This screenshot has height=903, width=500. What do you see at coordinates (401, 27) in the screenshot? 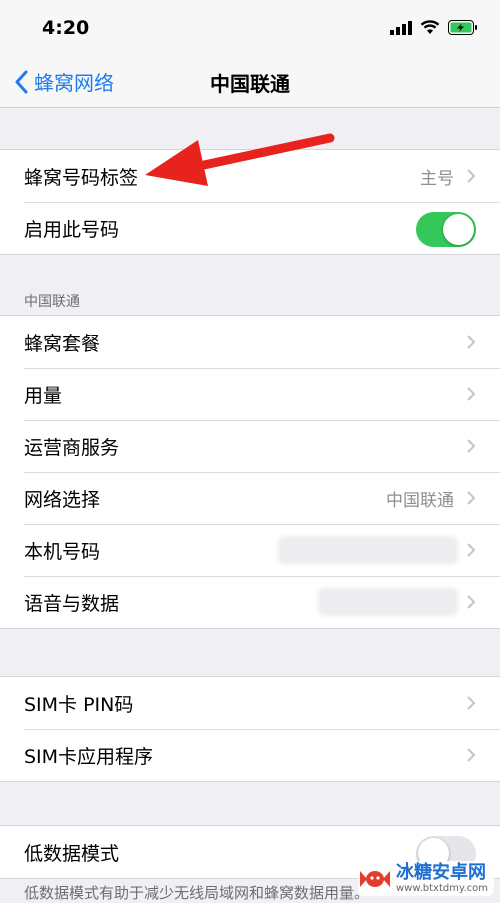
I see `signal-icon` at bounding box center [401, 27].